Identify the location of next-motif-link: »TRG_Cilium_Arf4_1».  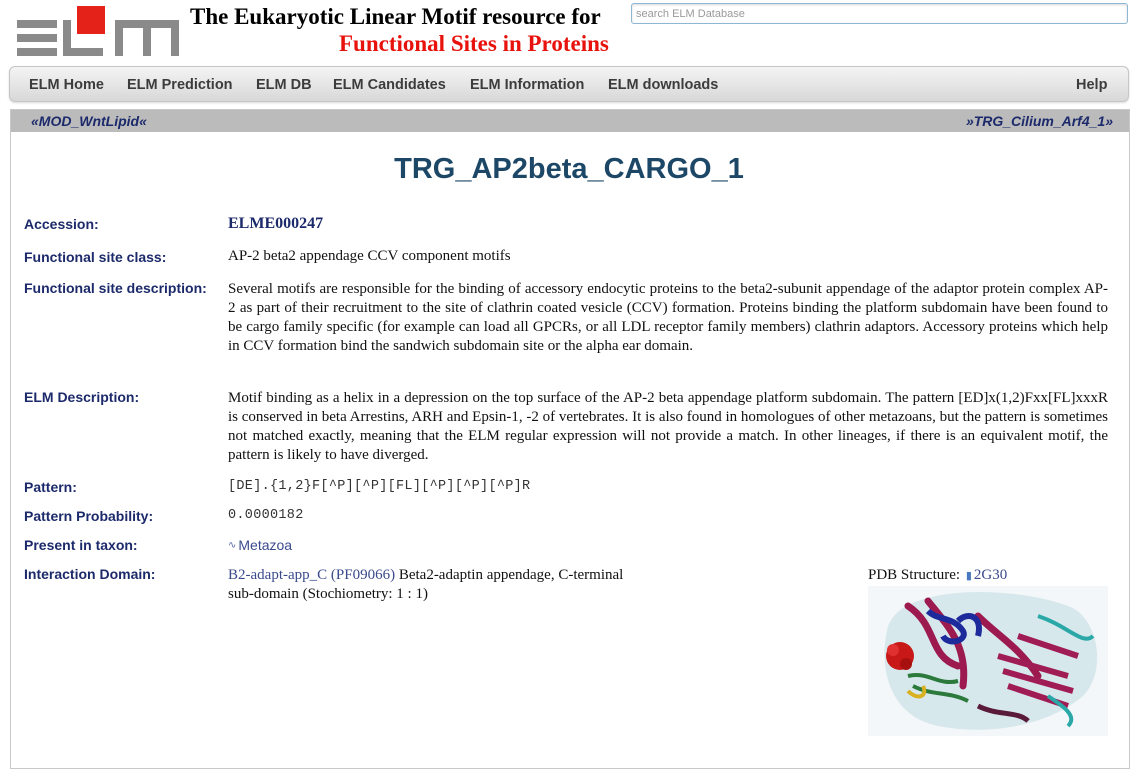
(1039, 121).